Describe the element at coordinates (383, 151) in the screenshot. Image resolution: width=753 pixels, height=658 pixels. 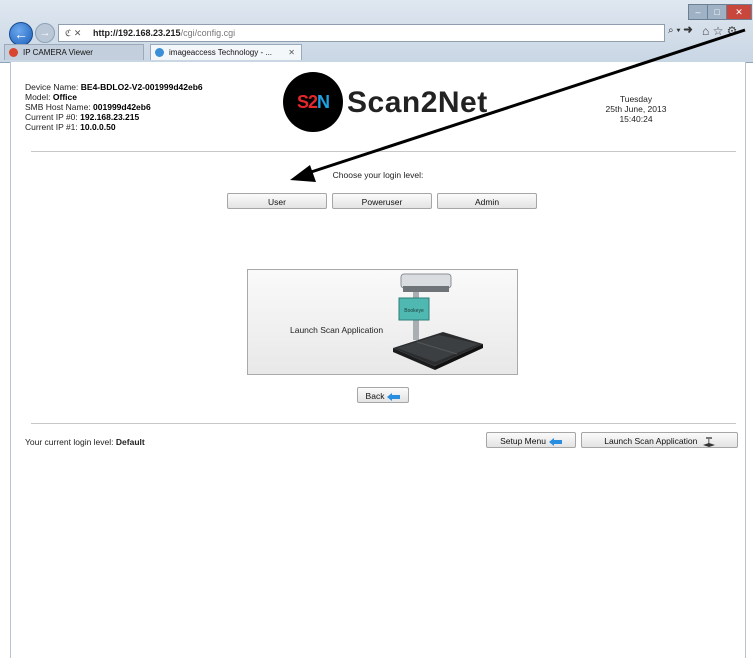
I see `divider-top` at that location.